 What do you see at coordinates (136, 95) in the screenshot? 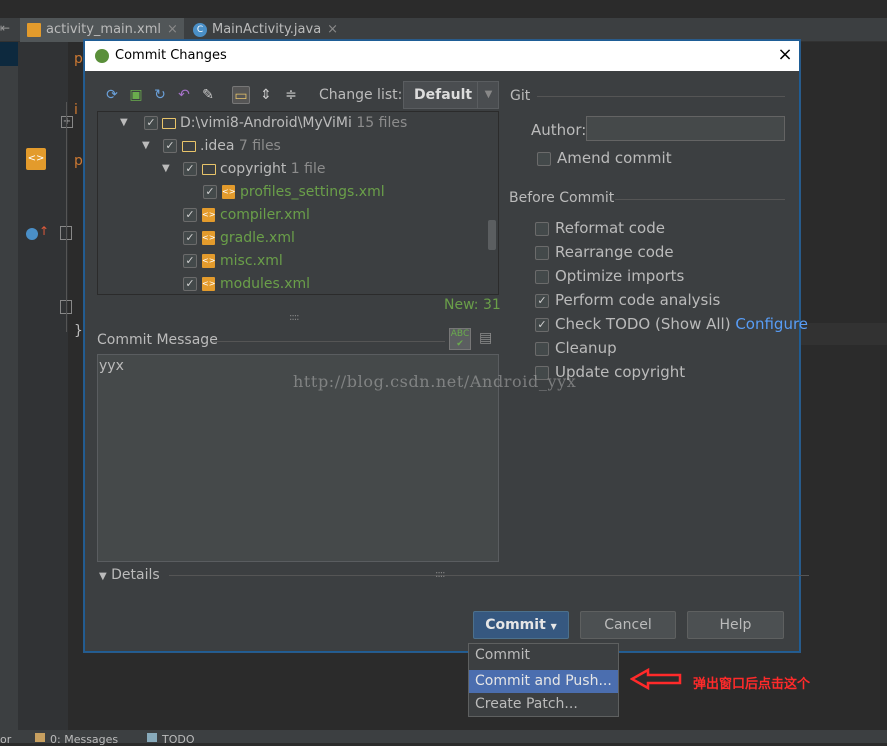
I see `show-diff-icon: ▣` at bounding box center [136, 95].